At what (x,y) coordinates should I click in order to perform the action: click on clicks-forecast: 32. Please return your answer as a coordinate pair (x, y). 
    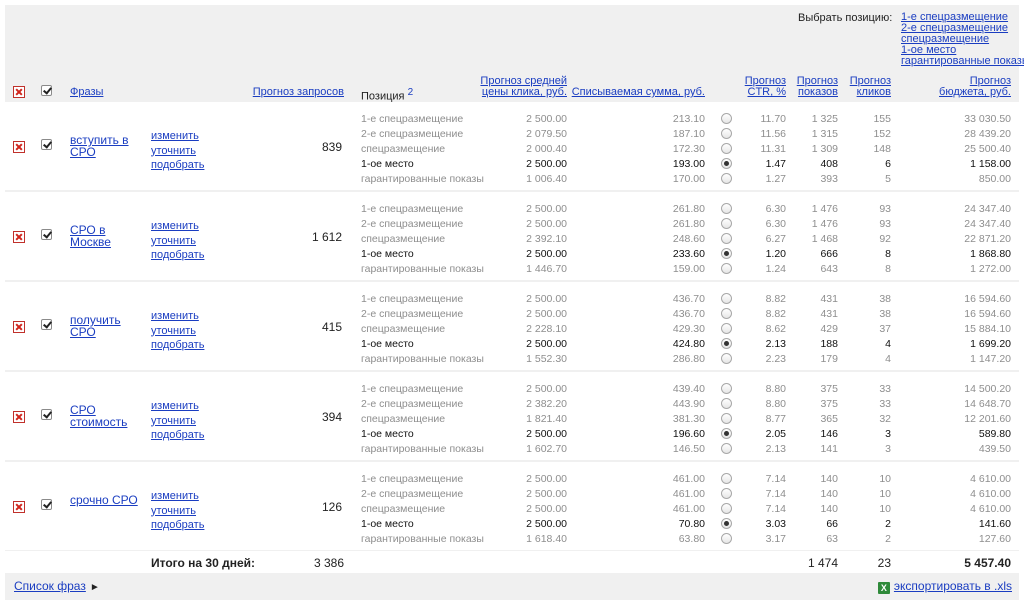
    Looking at the image, I should click on (885, 419).